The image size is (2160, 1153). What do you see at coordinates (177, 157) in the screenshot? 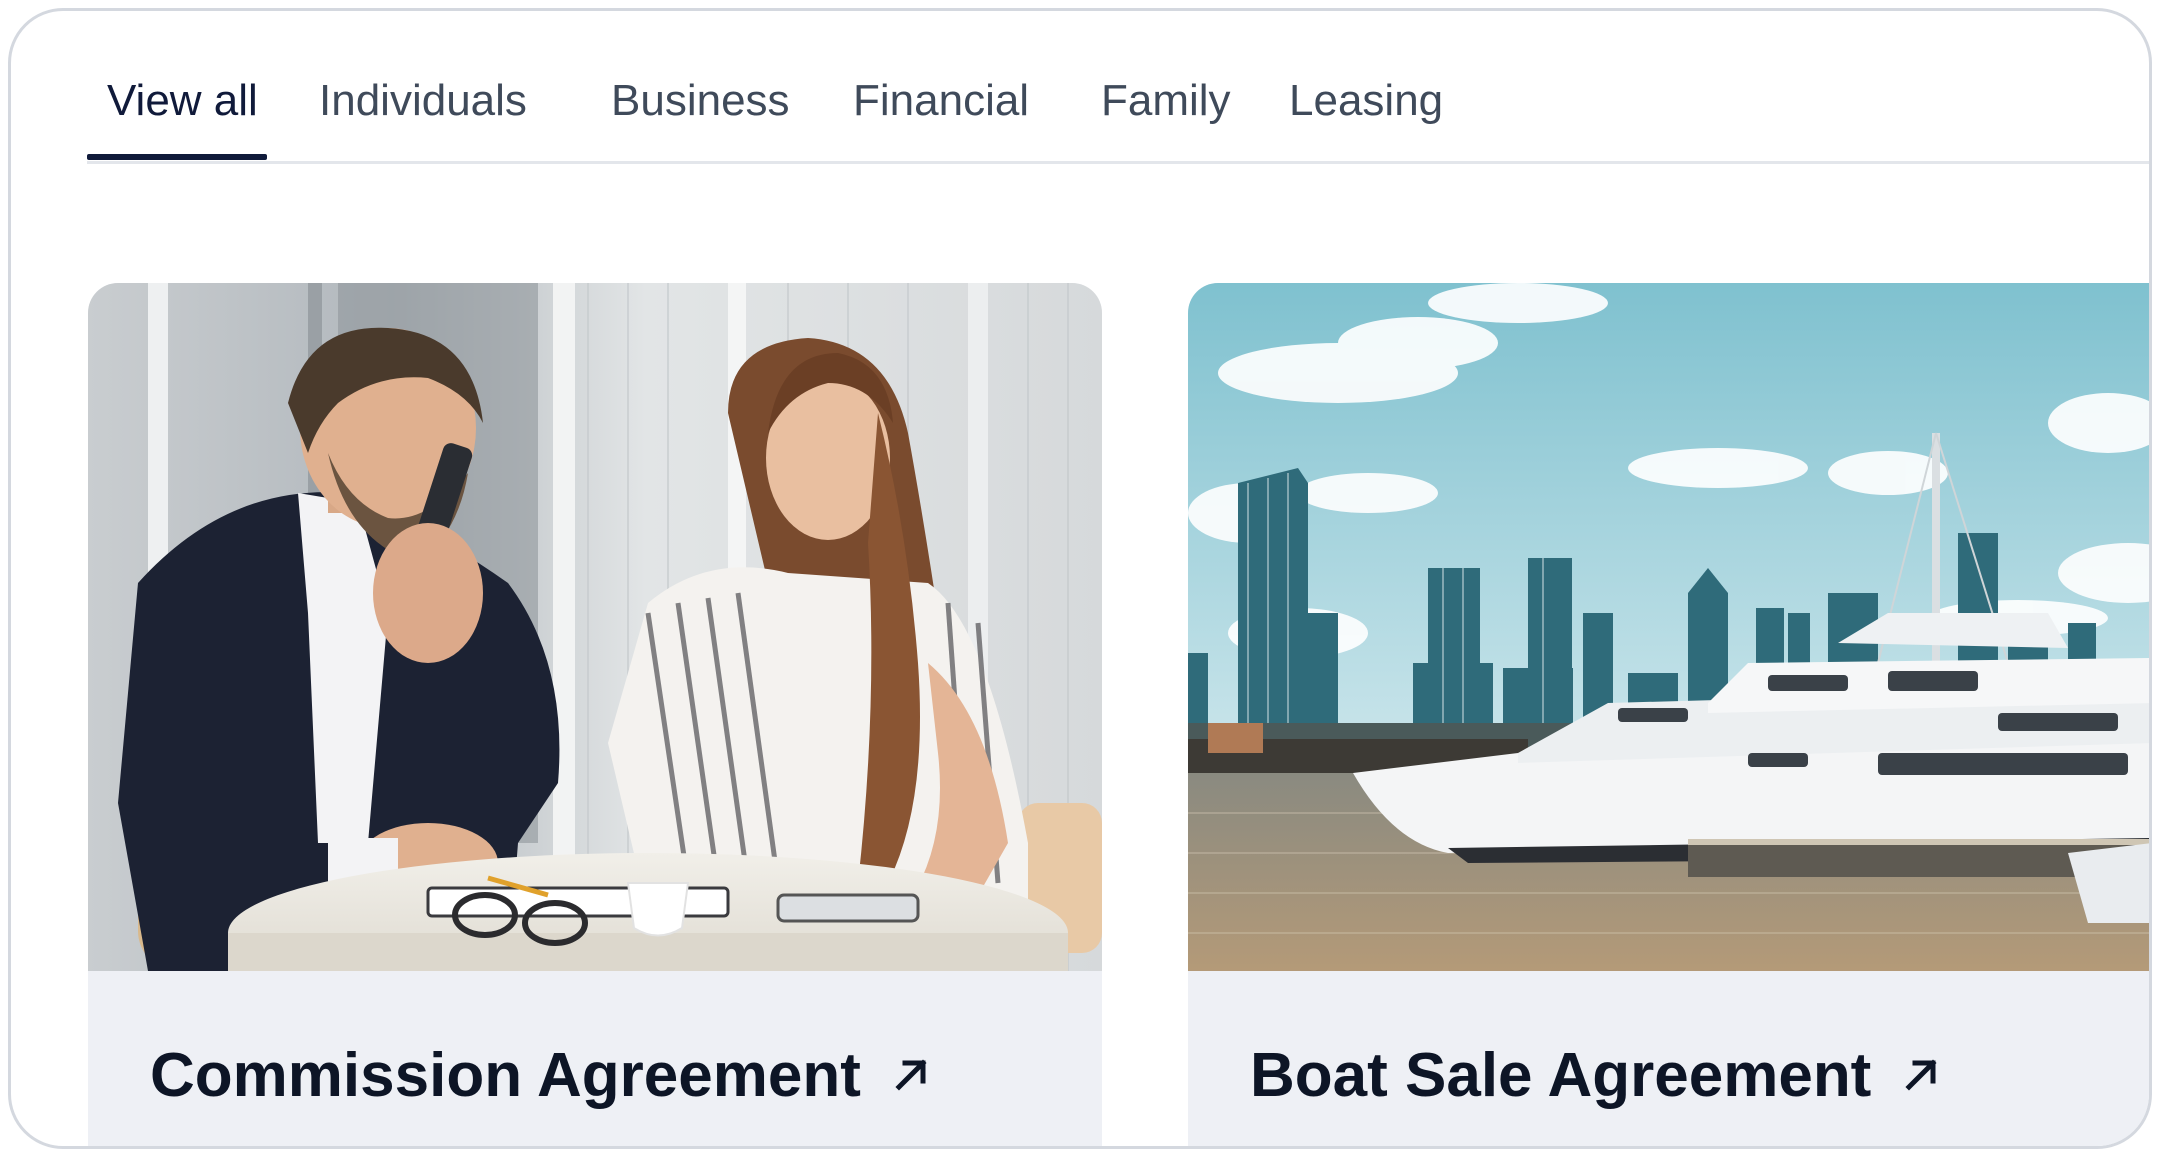
I see `active-tab-indicator` at bounding box center [177, 157].